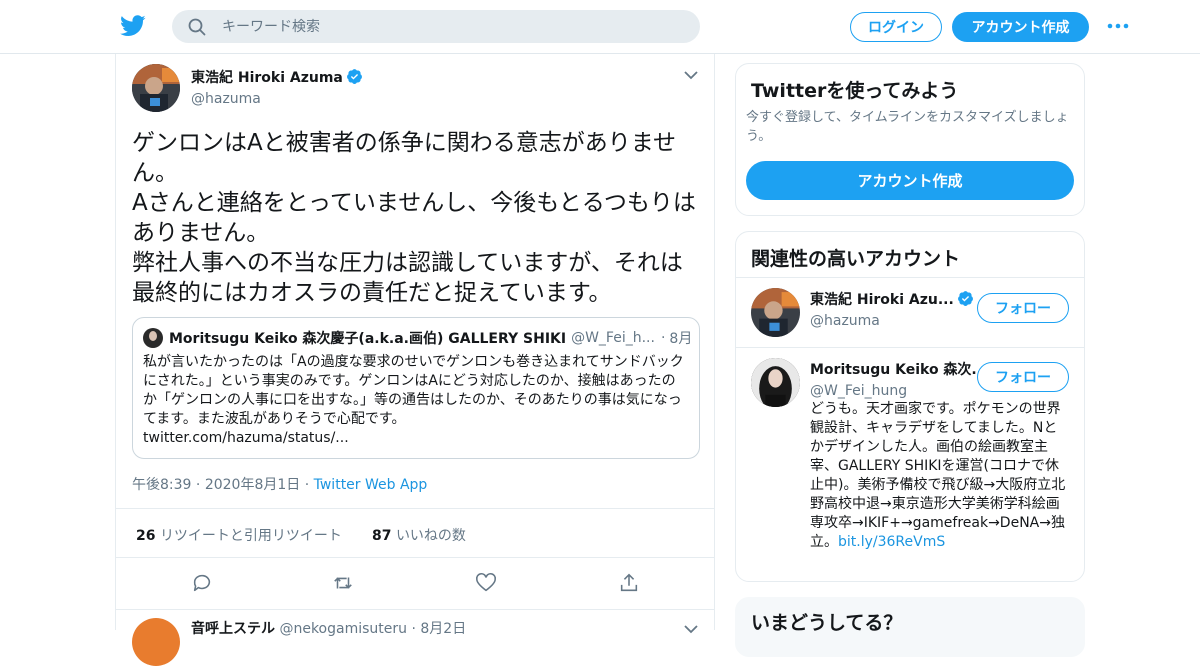  I want to click on author-avatar-image, so click(156, 88).